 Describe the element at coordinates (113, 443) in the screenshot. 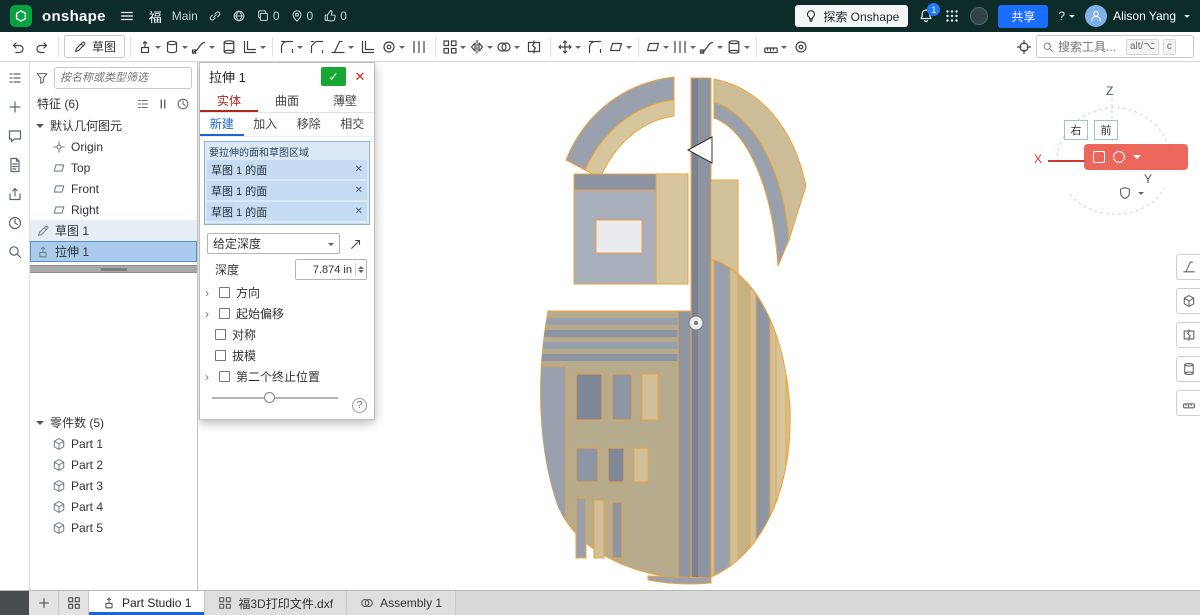

I see `tree-item-part1: Part 1` at that location.